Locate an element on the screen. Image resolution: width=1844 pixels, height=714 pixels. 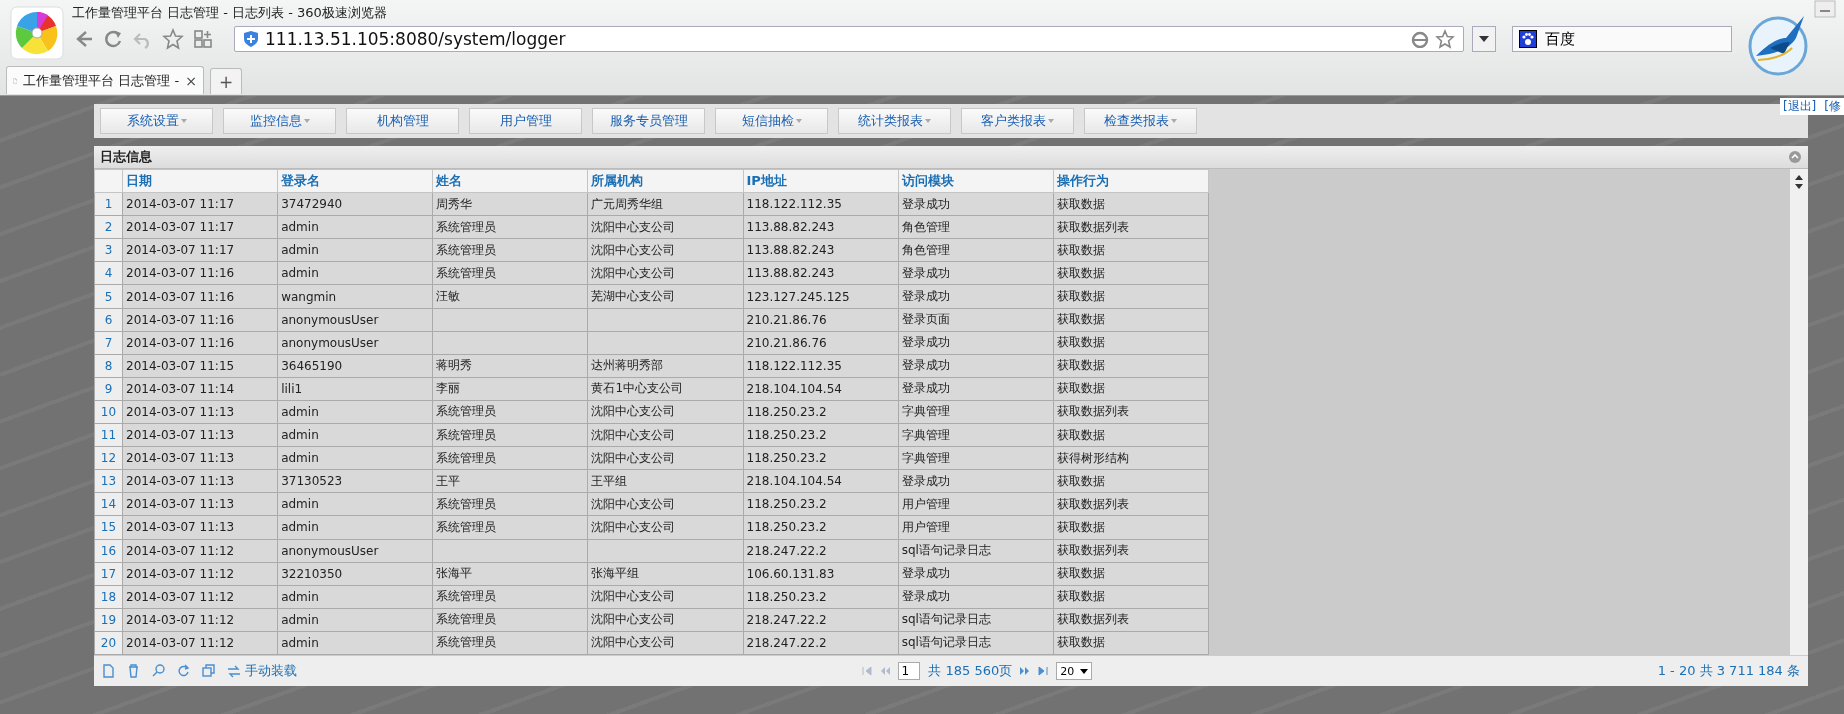
table-cell: 2014-03-07 11:12 is located at coordinates (200, 597).